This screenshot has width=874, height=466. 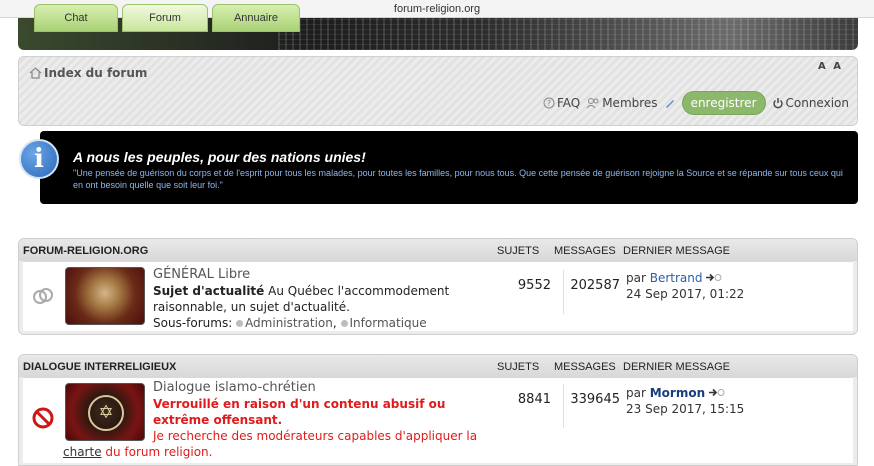 What do you see at coordinates (685, 286) in the screenshot?
I see `last-post: par Bertrand 24 Sep 2017, 01:22` at bounding box center [685, 286].